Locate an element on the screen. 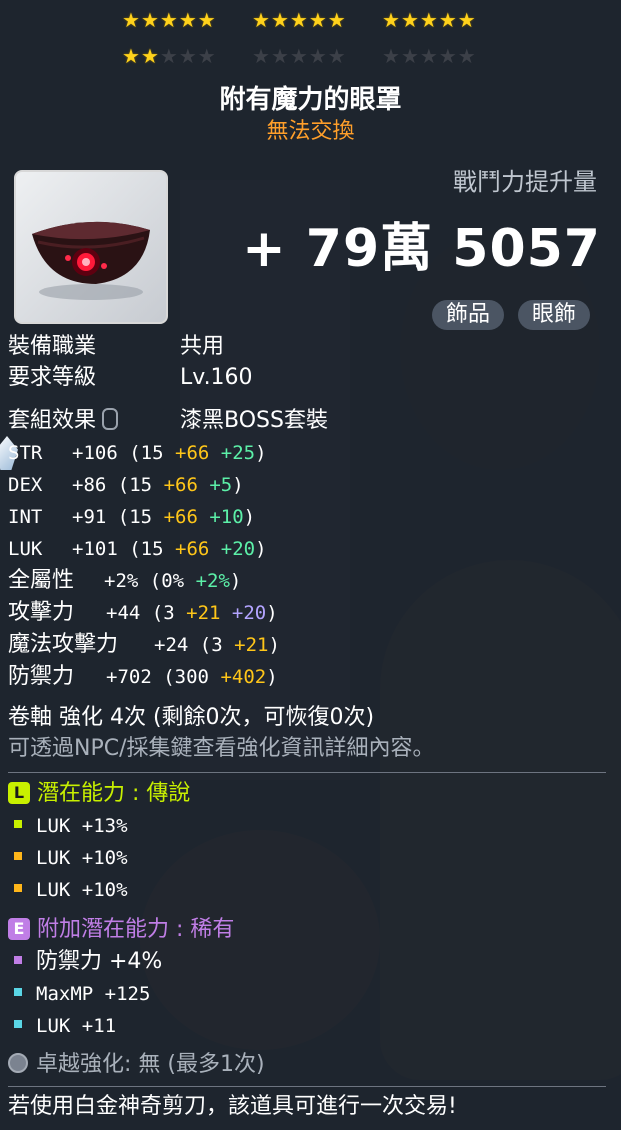 The height and width of the screenshot is (1130, 621). exceptional-upgrade: 卓越強化: 無 (最多1次) is located at coordinates (136, 1065).